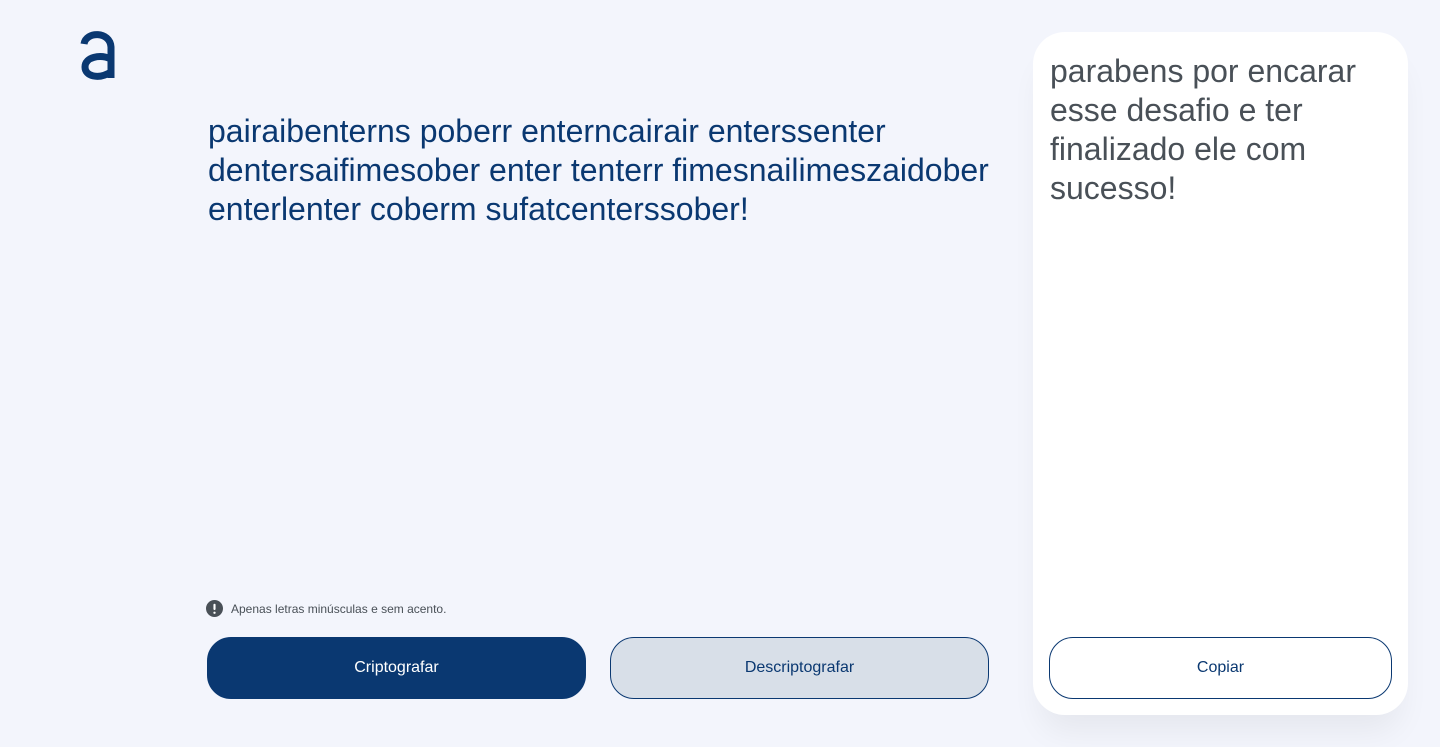 Image resolution: width=1440 pixels, height=747 pixels. Describe the element at coordinates (396, 668) in the screenshot. I see `encrypt-button: Criptografar` at that location.